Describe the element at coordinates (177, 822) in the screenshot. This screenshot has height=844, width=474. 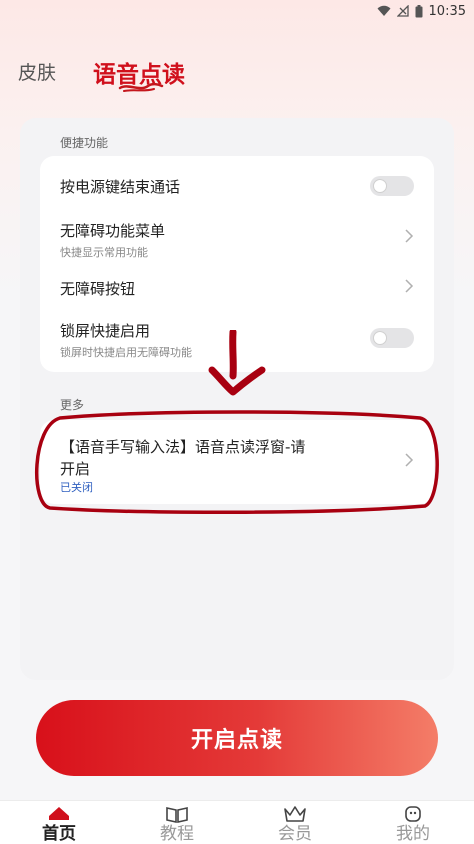
I see `nav-item-tutorial: 教程` at that location.